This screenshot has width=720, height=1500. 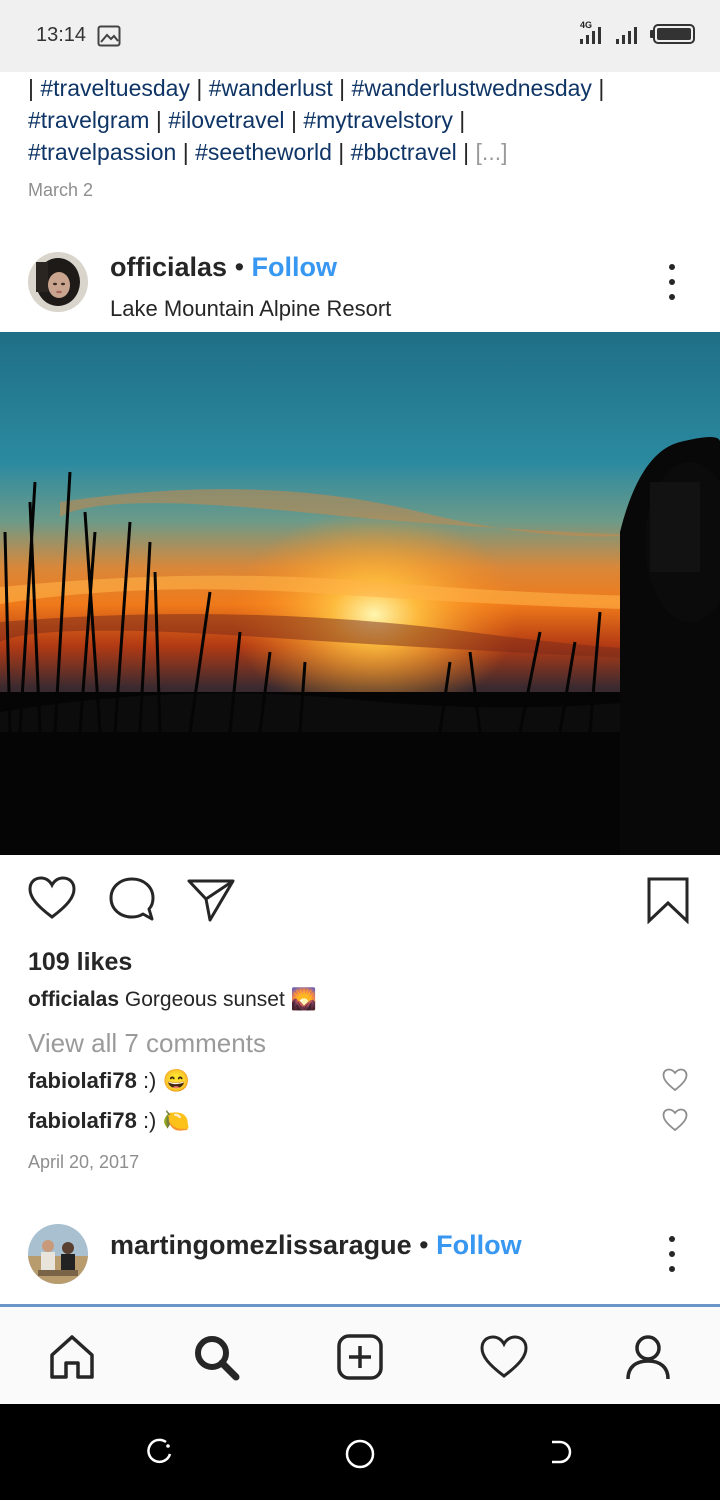 What do you see at coordinates (115, 88) in the screenshot?
I see `hashtag-link: #traveltuesday` at bounding box center [115, 88].